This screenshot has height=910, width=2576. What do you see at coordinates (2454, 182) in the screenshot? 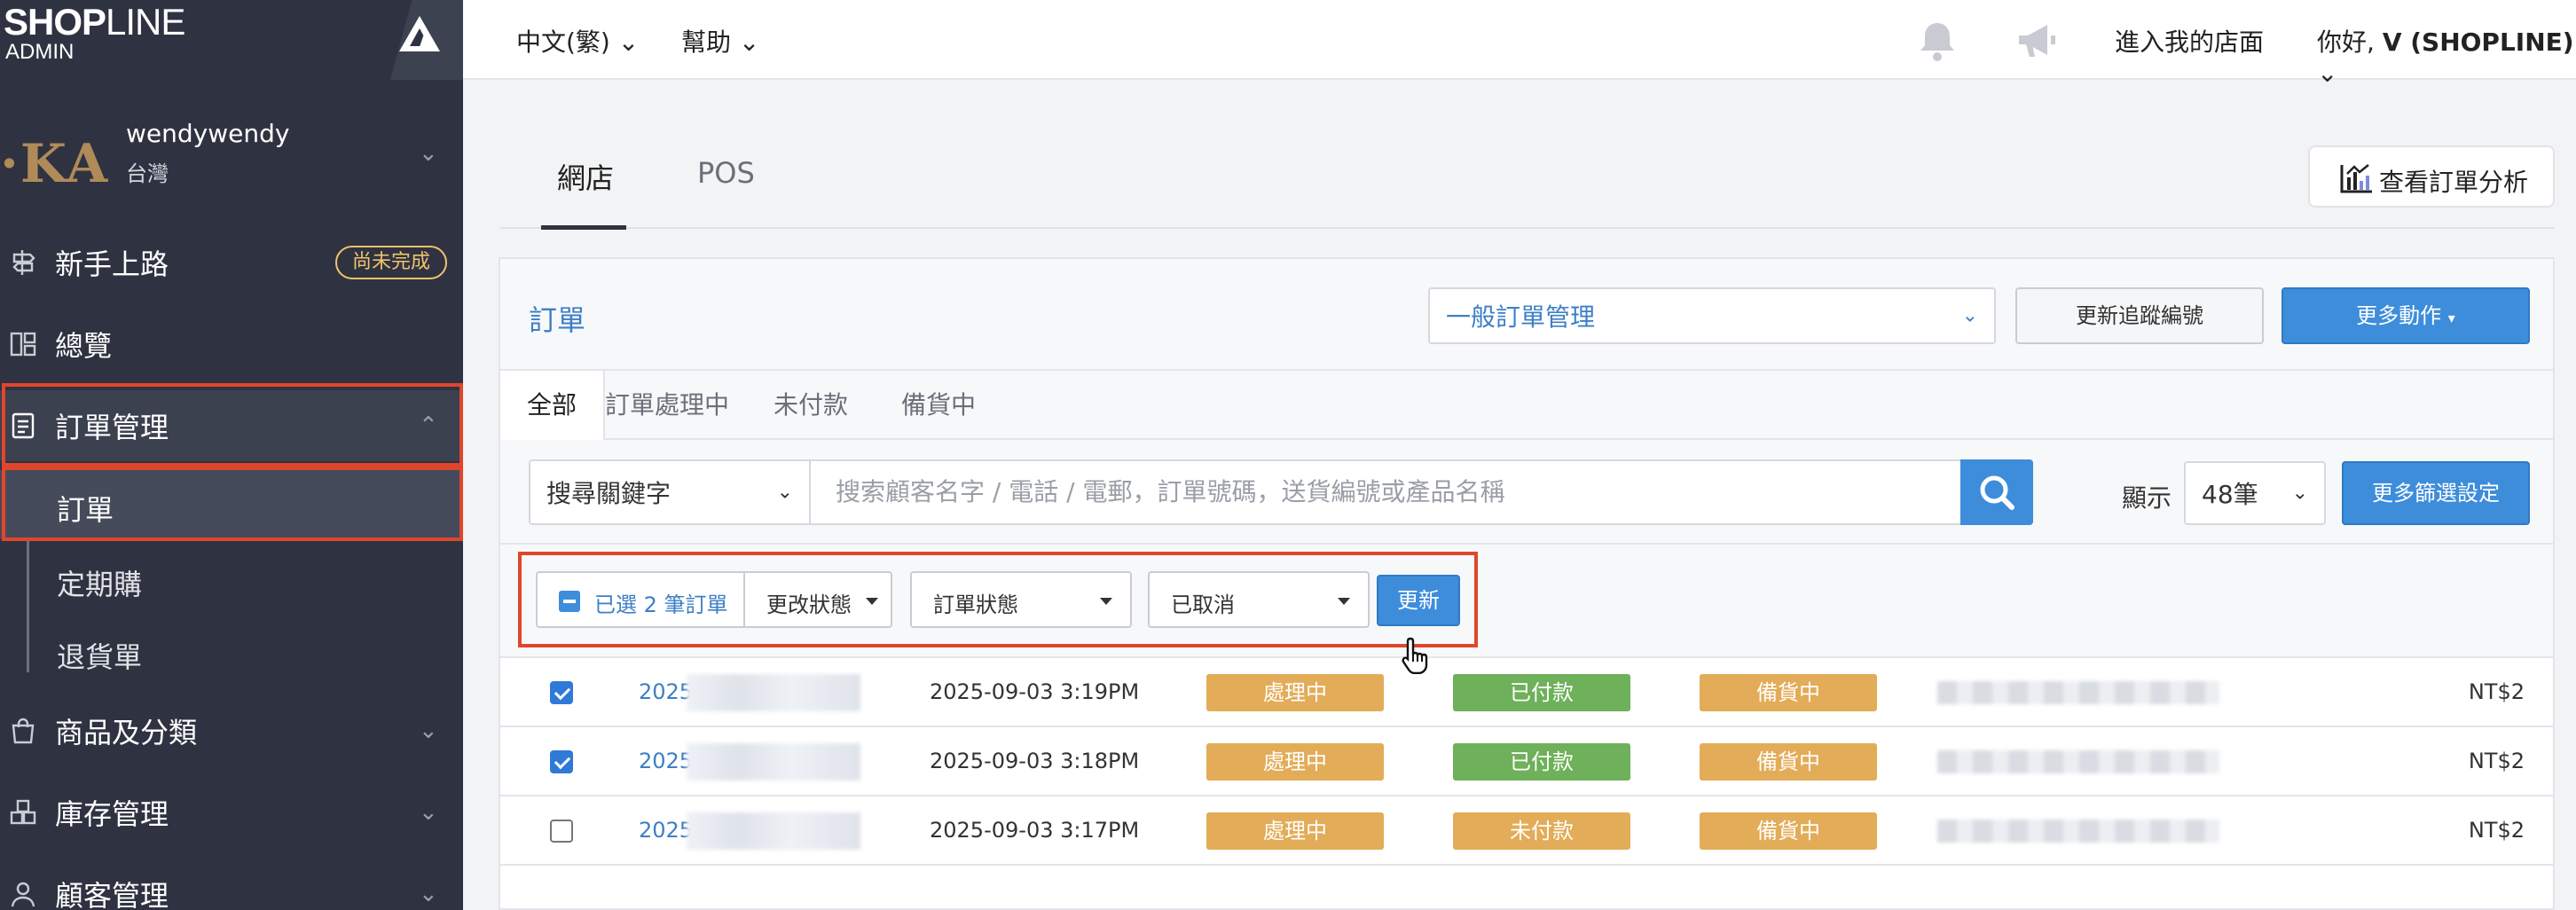
I see `order-analytics-label: 查看訂單分析` at bounding box center [2454, 182].